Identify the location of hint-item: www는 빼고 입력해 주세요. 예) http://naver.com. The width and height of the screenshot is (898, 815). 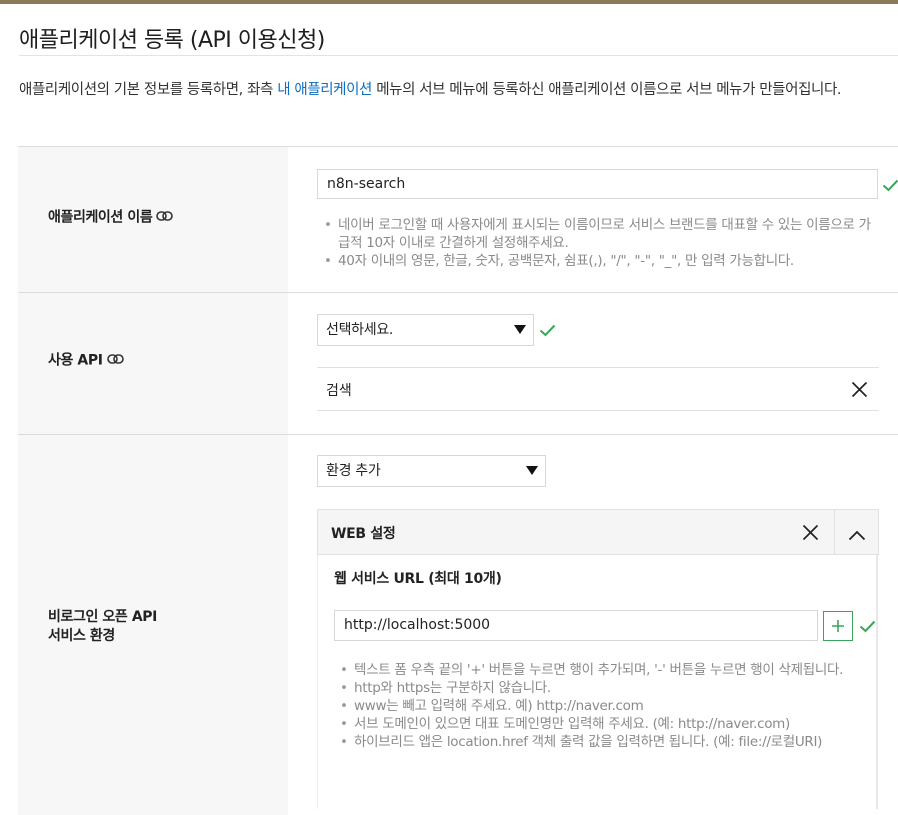
(597, 706).